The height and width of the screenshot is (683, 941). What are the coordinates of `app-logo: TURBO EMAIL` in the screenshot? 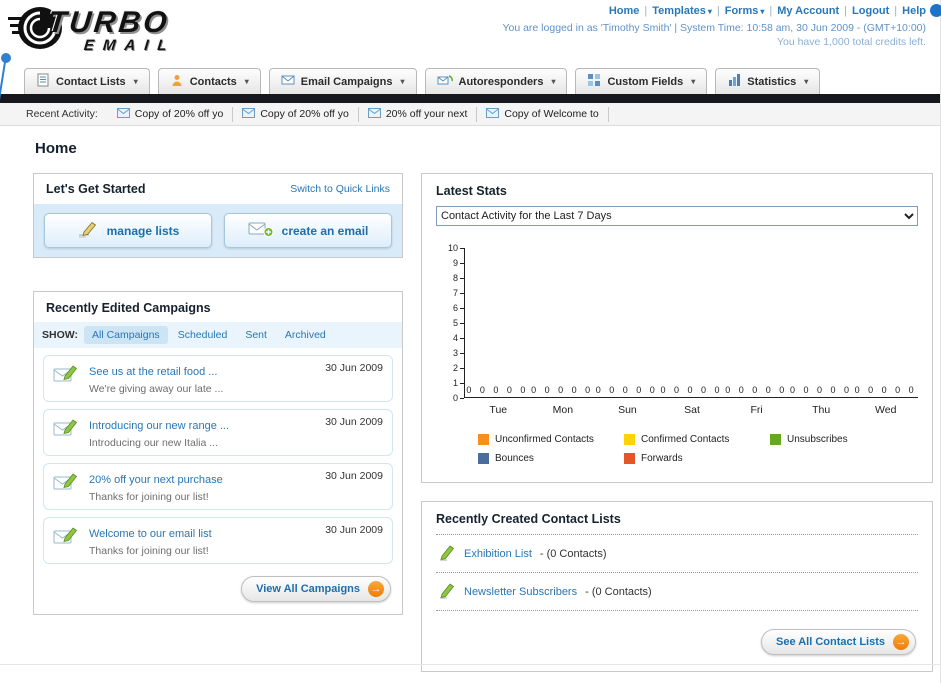 It's located at (92, 30).